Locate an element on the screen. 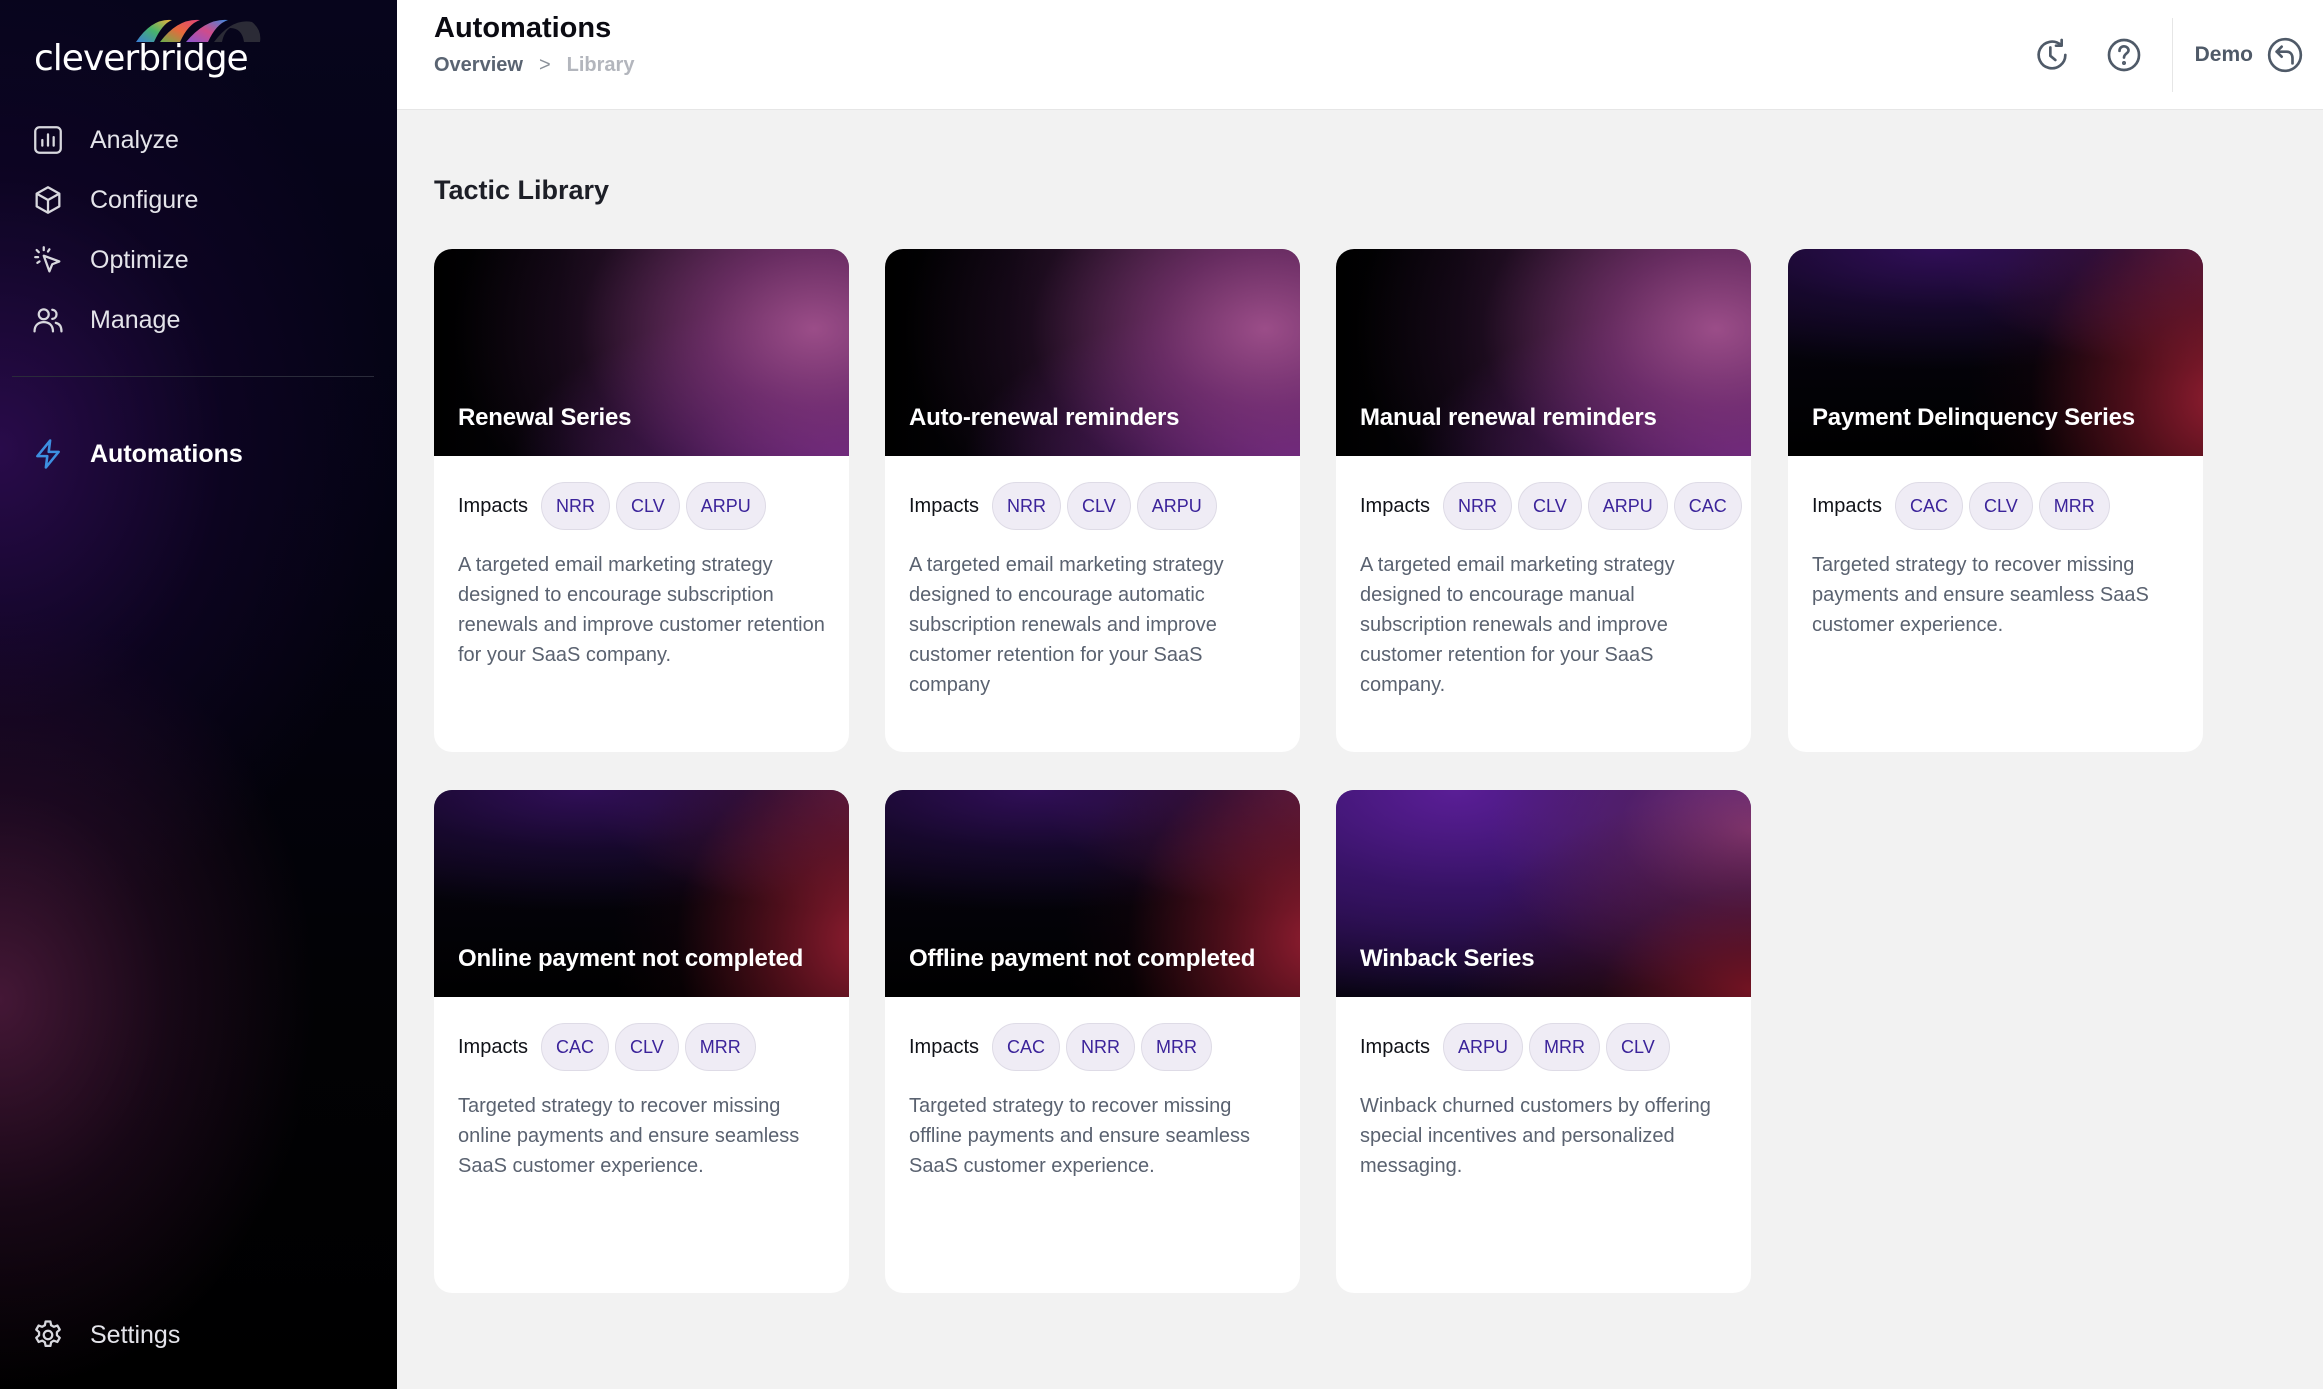  card-title: Payment Delinquency Series is located at coordinates (1973, 417).